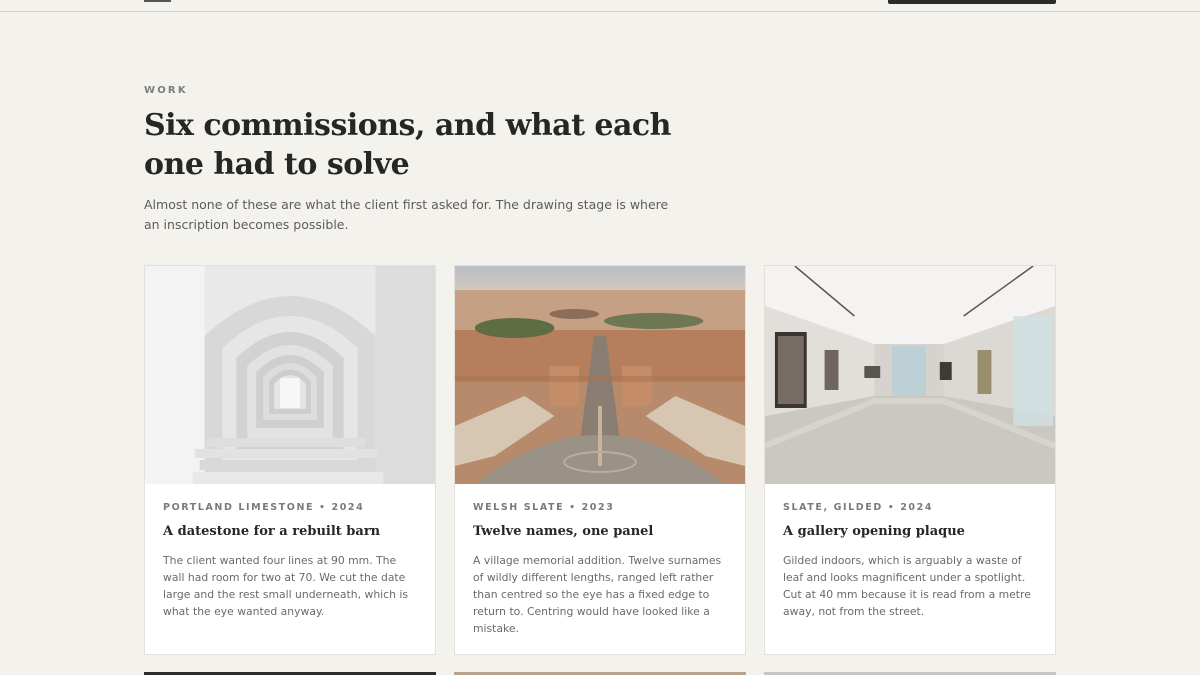  I want to click on card-material: PORTLAND LIMESTONE, so click(239, 507).